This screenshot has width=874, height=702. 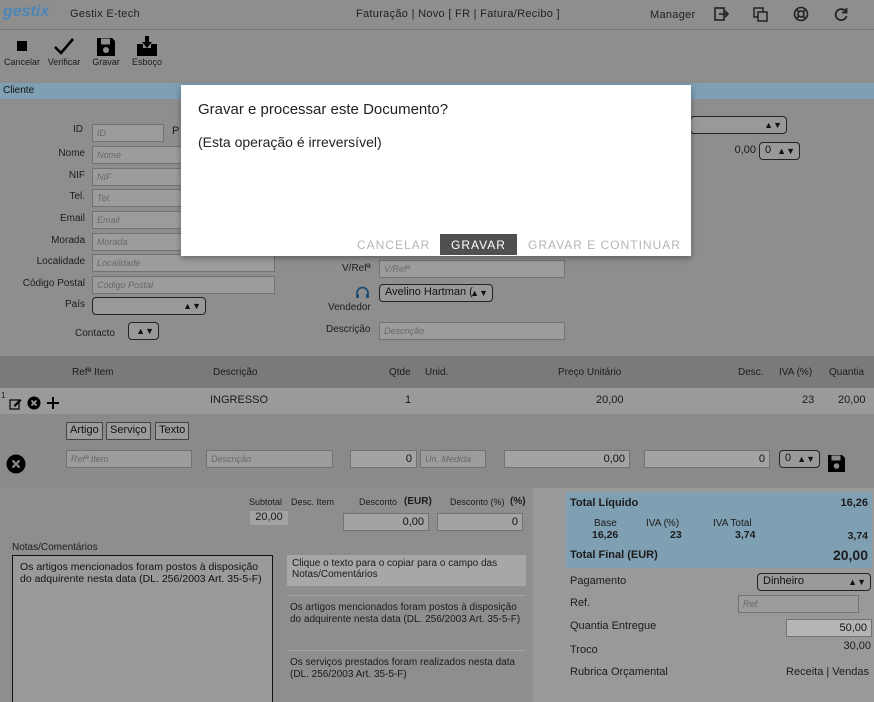 What do you see at coordinates (814, 582) in the screenshot?
I see `payment-method-select: Dinheiro ▲▼` at bounding box center [814, 582].